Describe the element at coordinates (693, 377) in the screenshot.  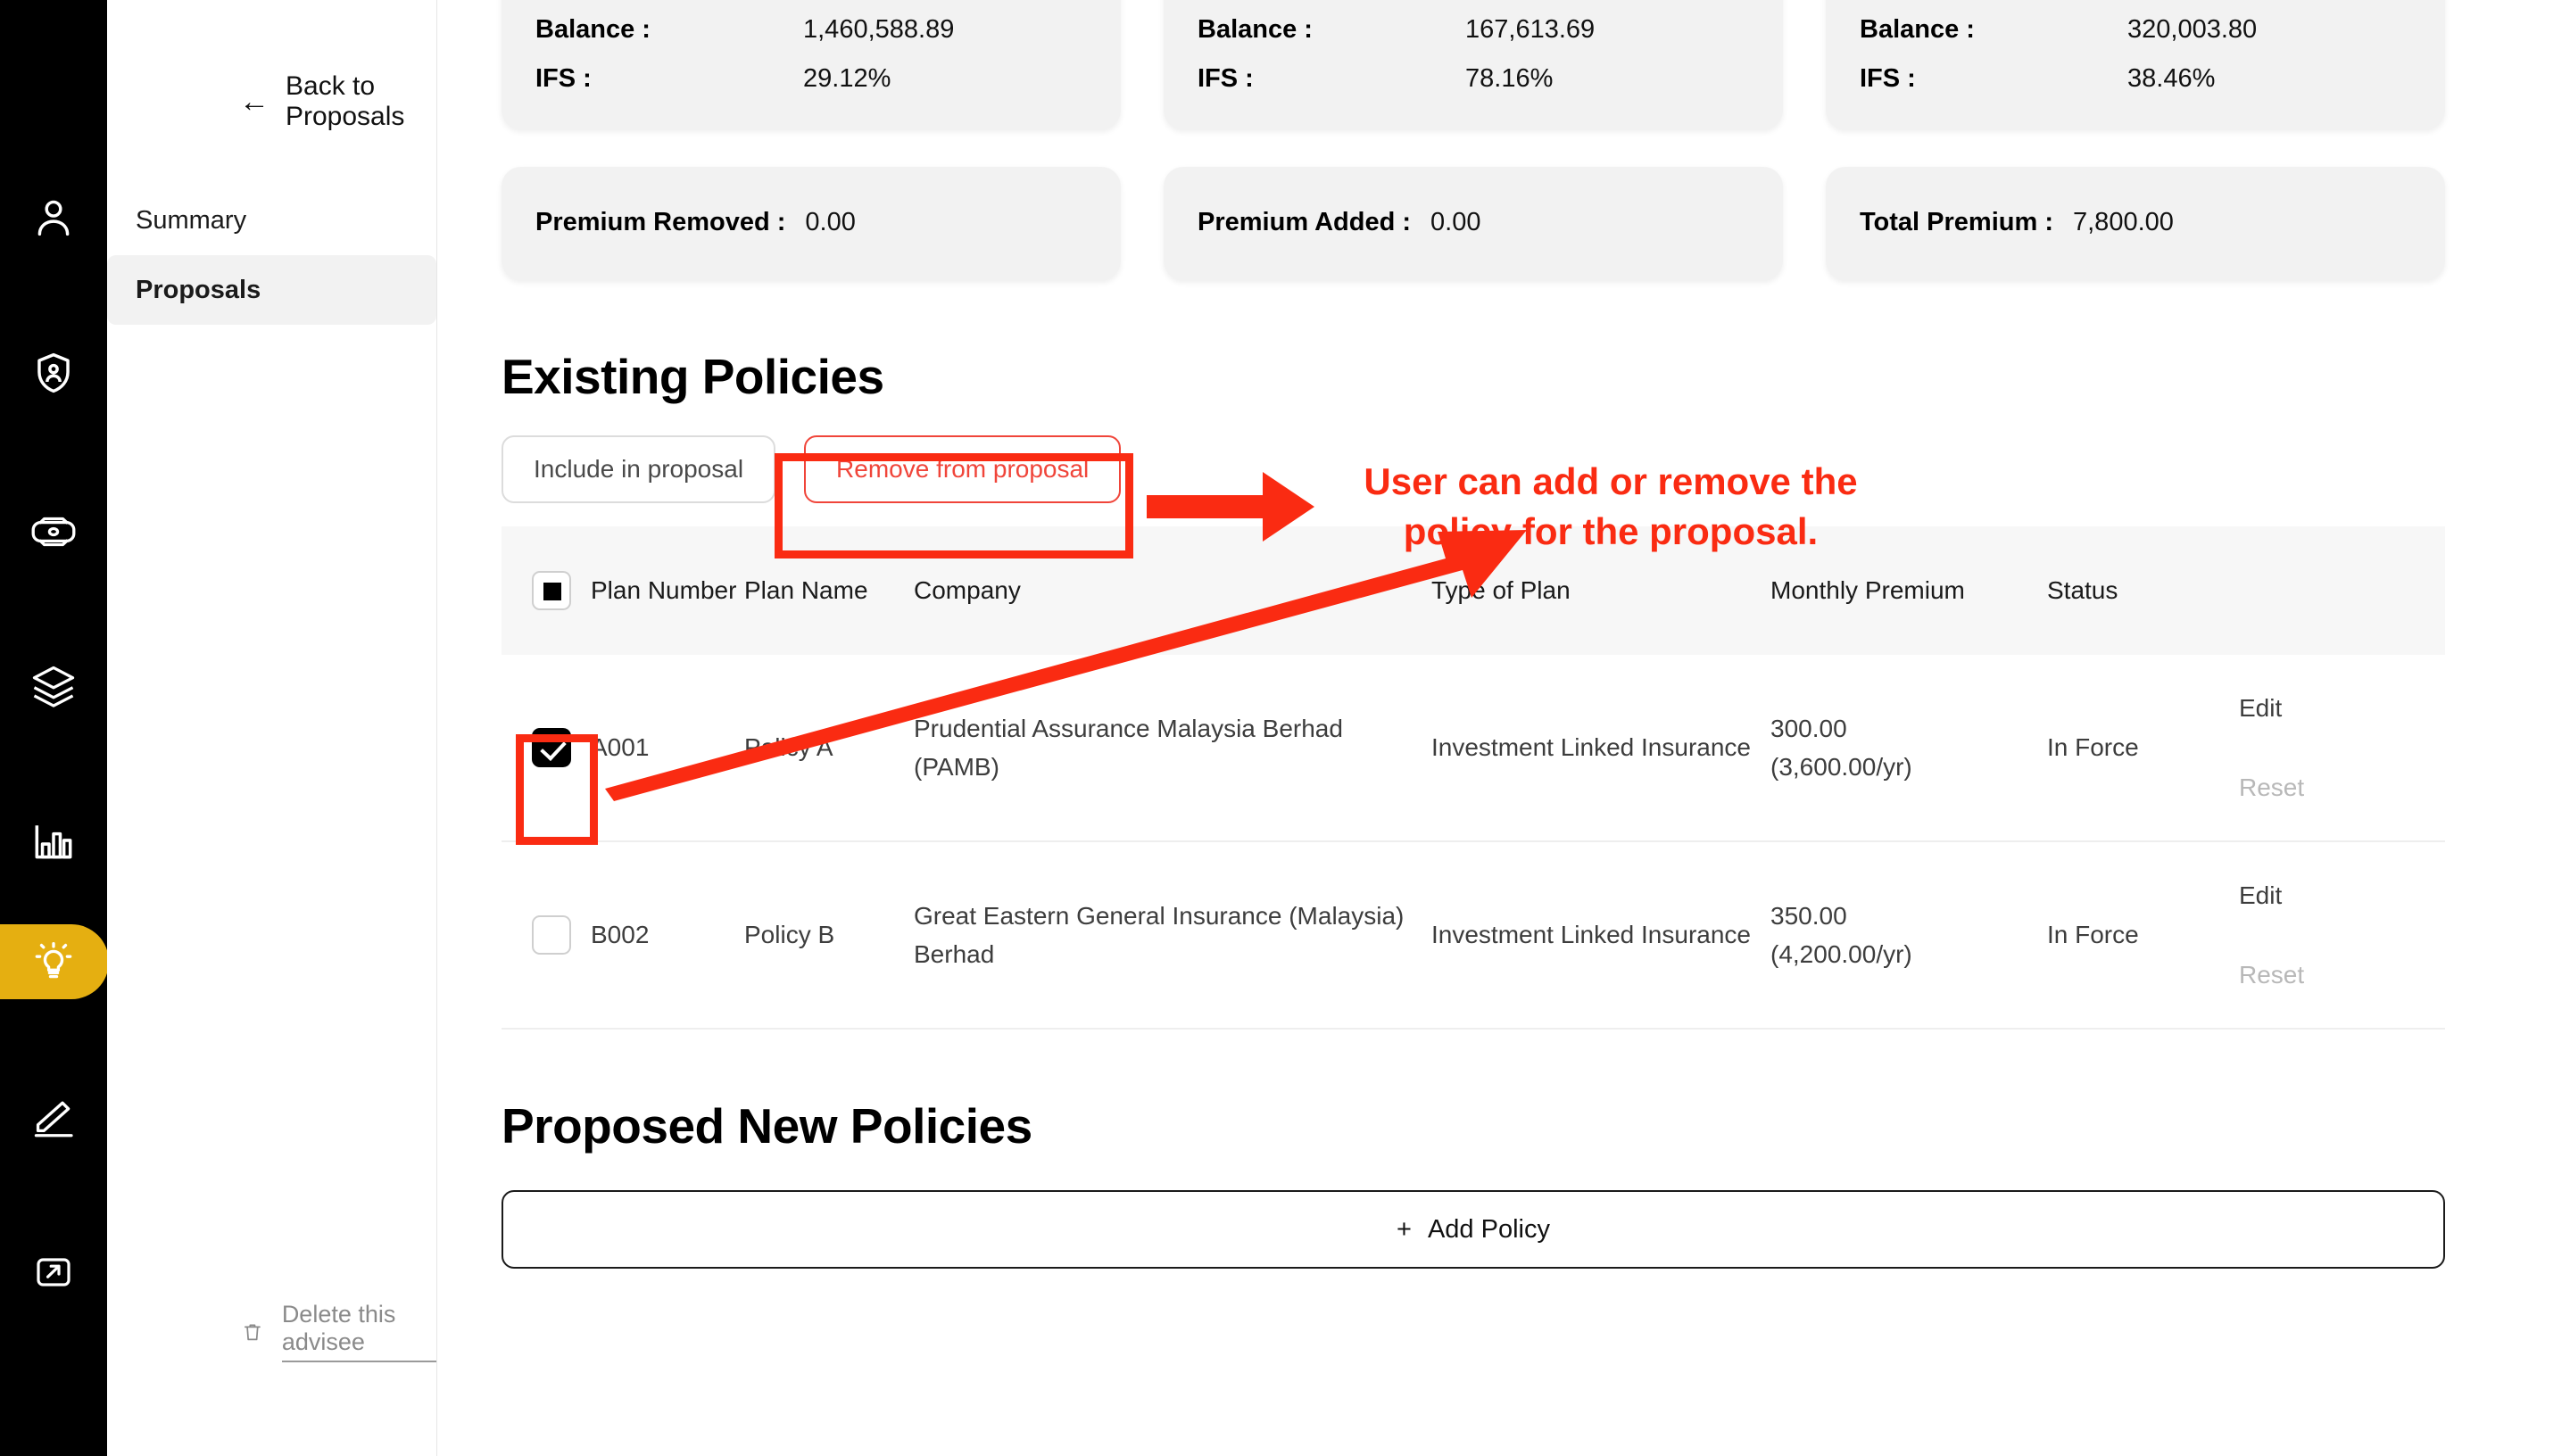
I see `existing-policies-title: Existing Policies` at that location.